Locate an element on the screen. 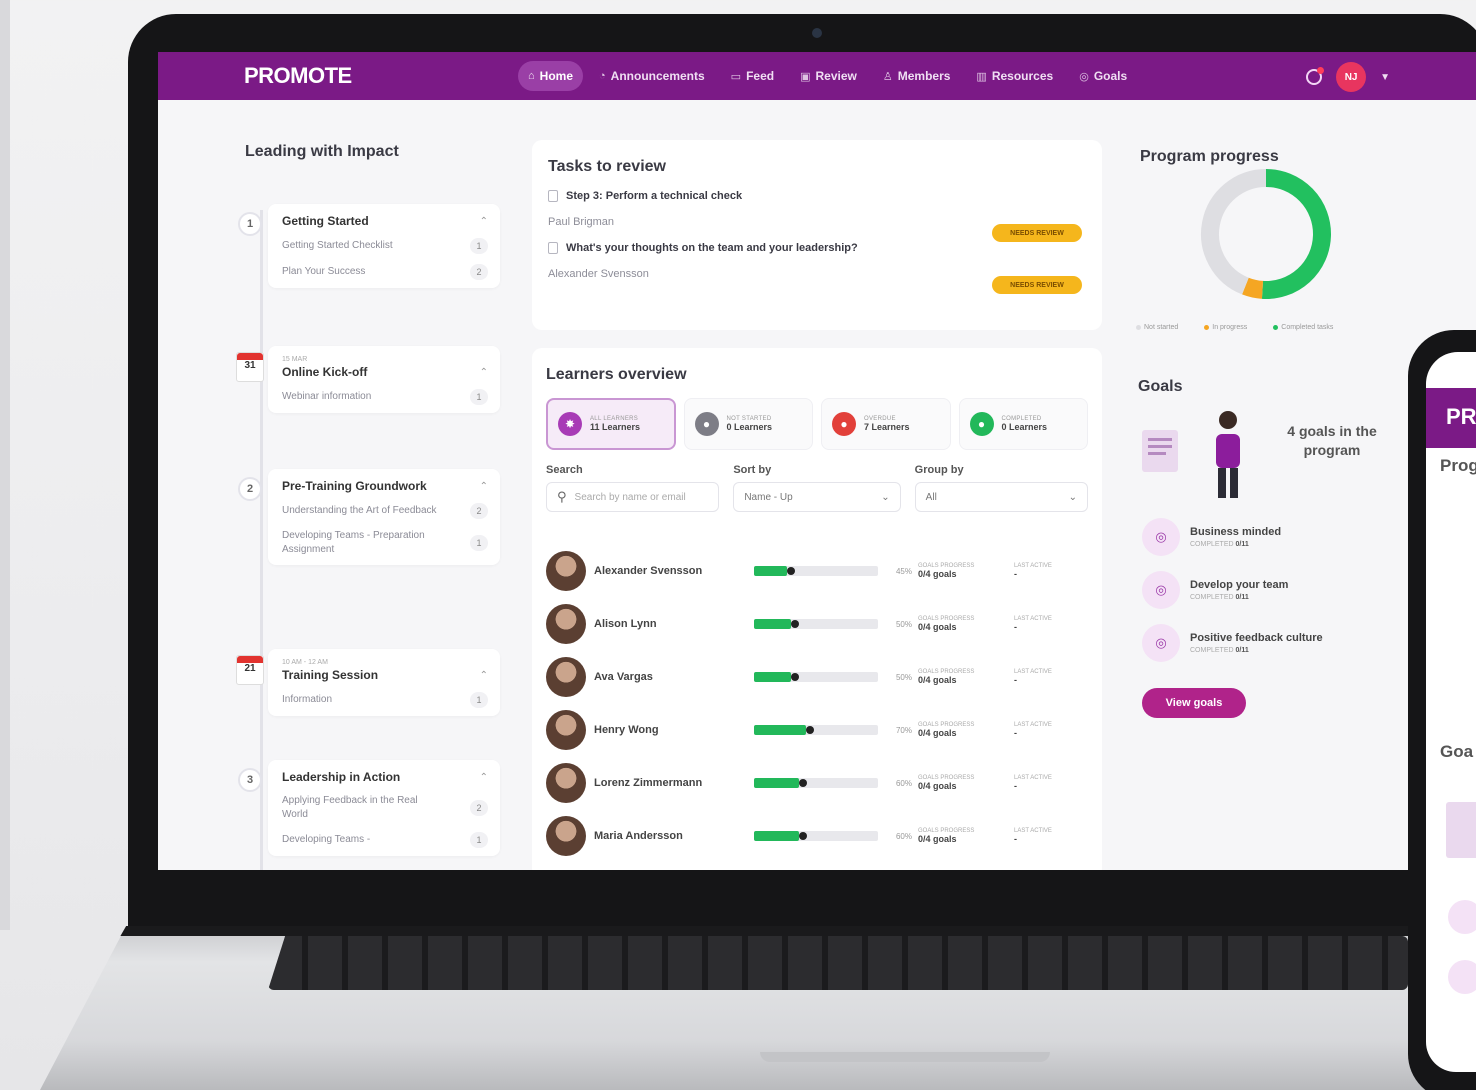 The image size is (1476, 1090). module-item: Information 1 is located at coordinates (385, 700).